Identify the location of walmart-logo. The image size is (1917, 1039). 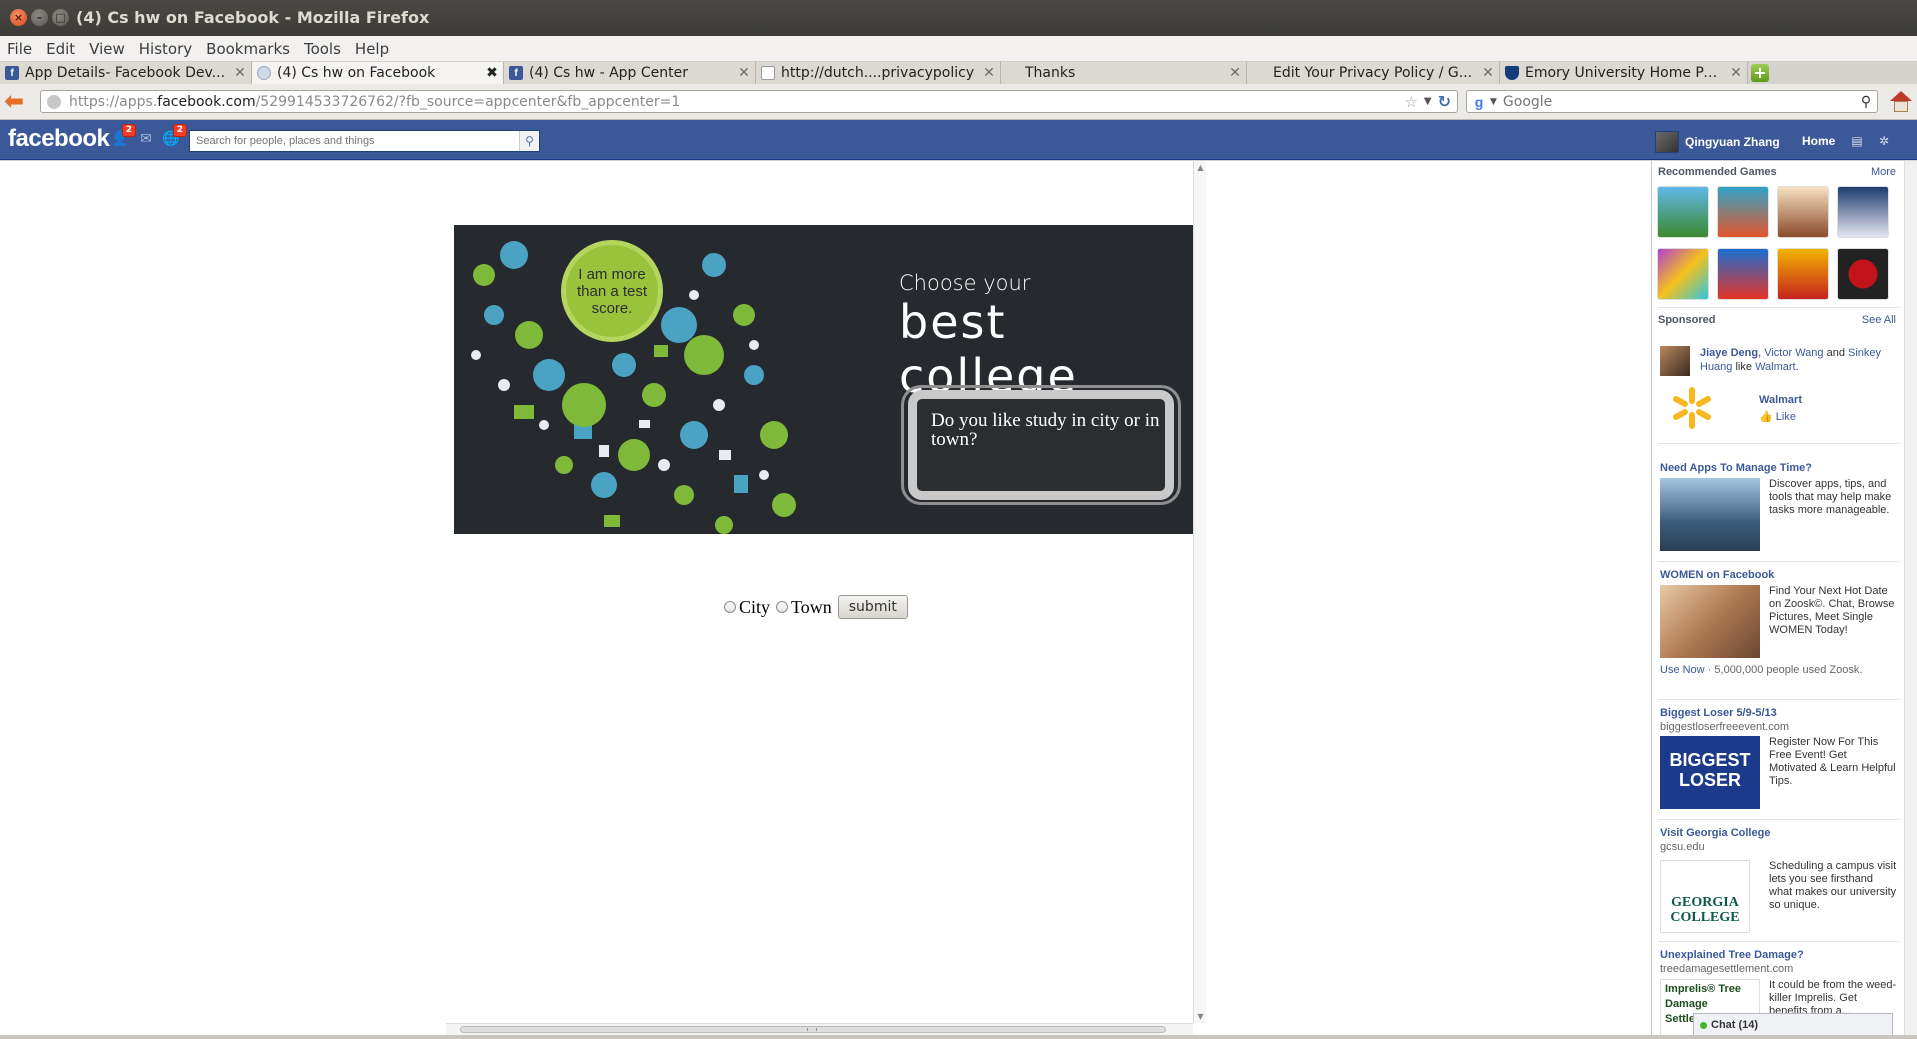
(1692, 408).